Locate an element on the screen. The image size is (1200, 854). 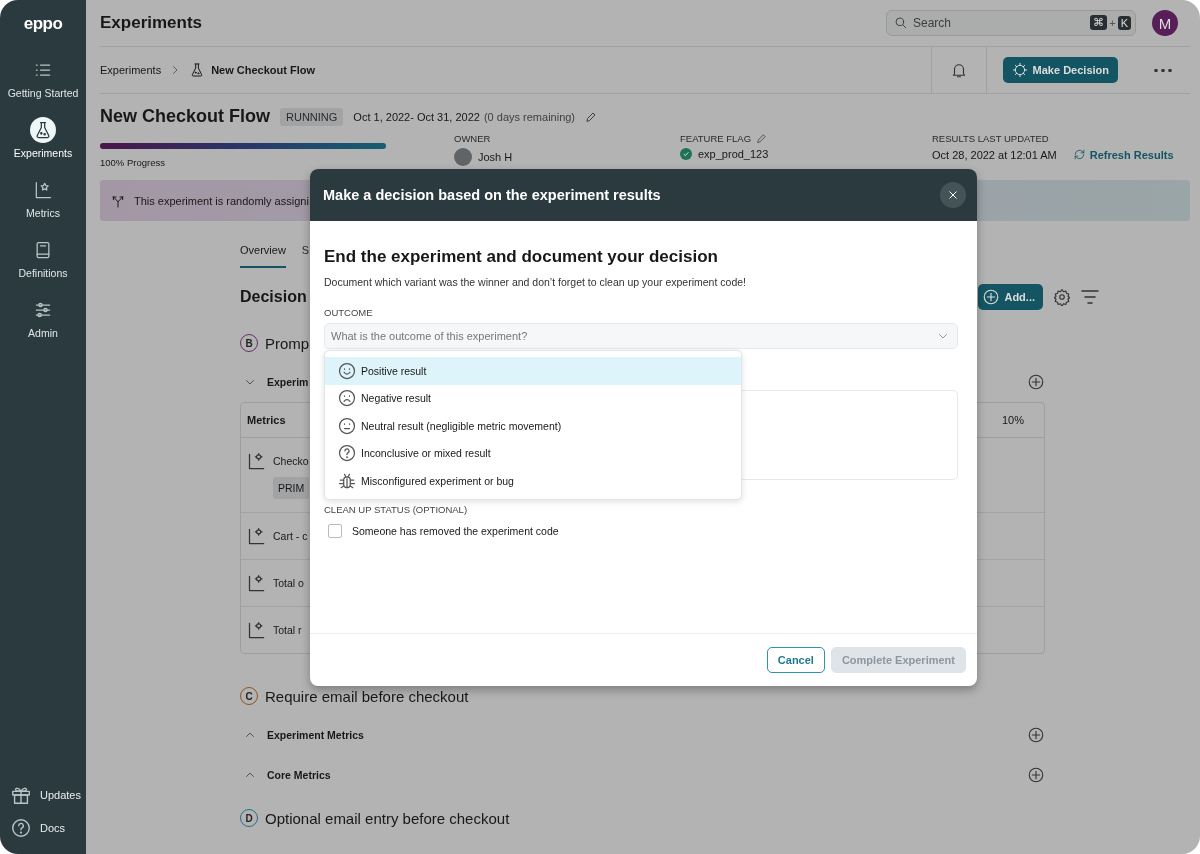
variant-name: Require email before checkout is located at coordinates (367, 696).